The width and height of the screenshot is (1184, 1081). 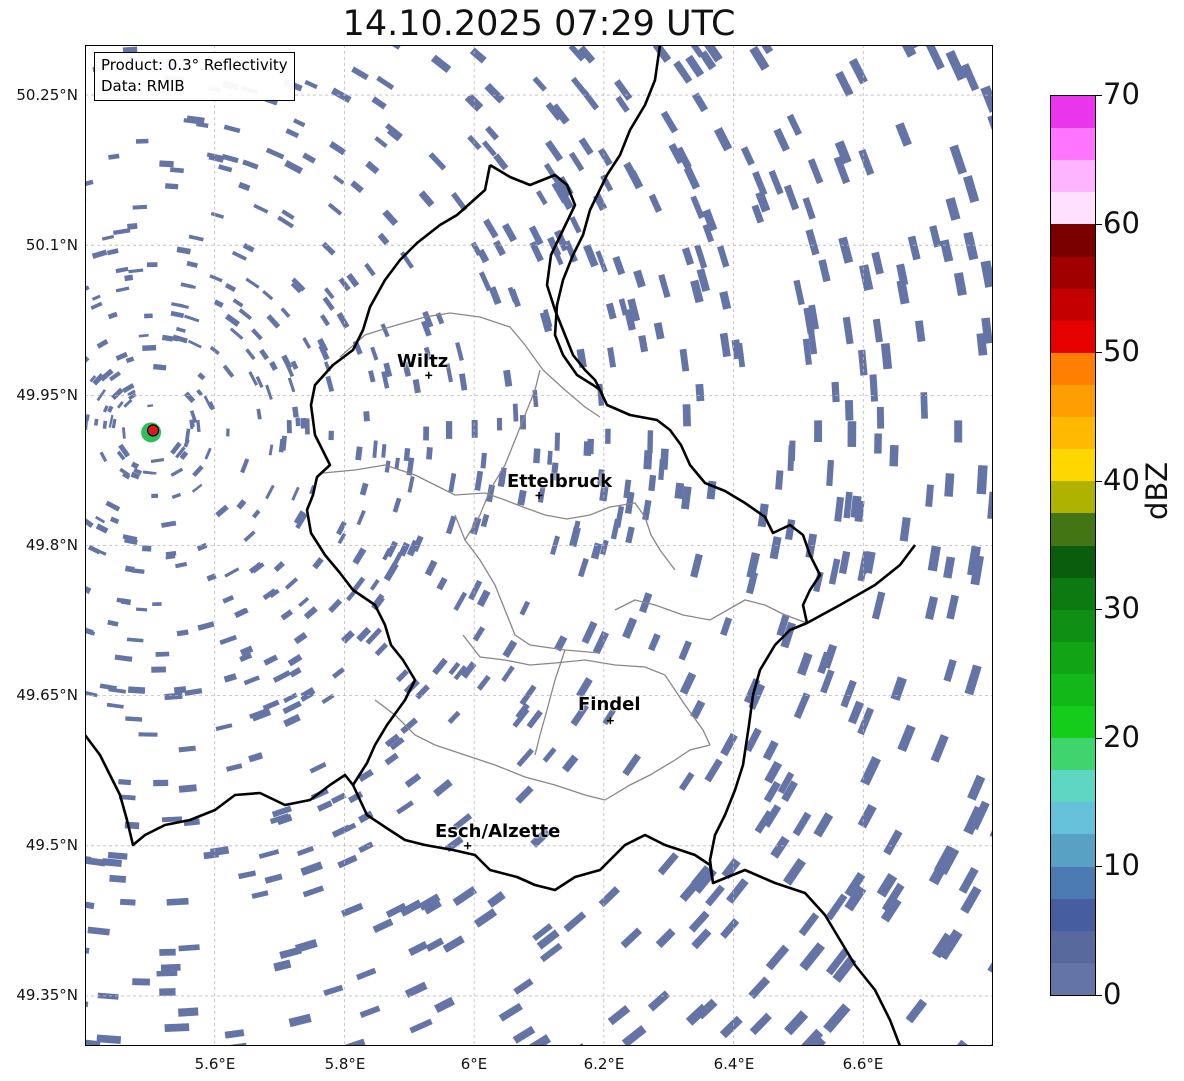 I want to click on colorbar-tick-label: 20, so click(x=1121, y=736).